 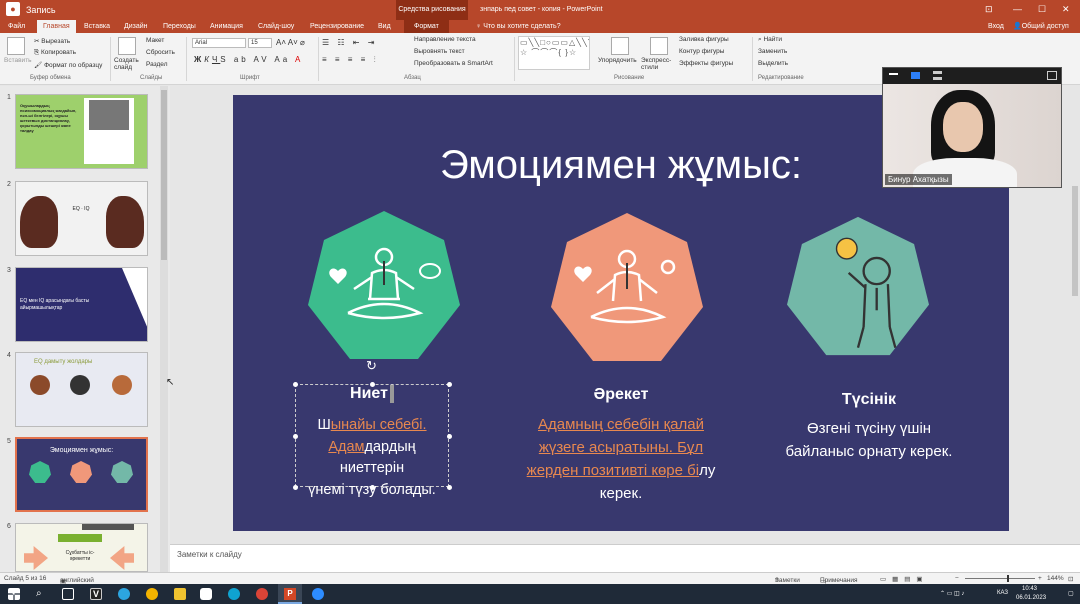 What do you see at coordinates (290, 42) in the screenshot?
I see `font-size-buttons: A˄ A˅ ⌀` at bounding box center [290, 42].